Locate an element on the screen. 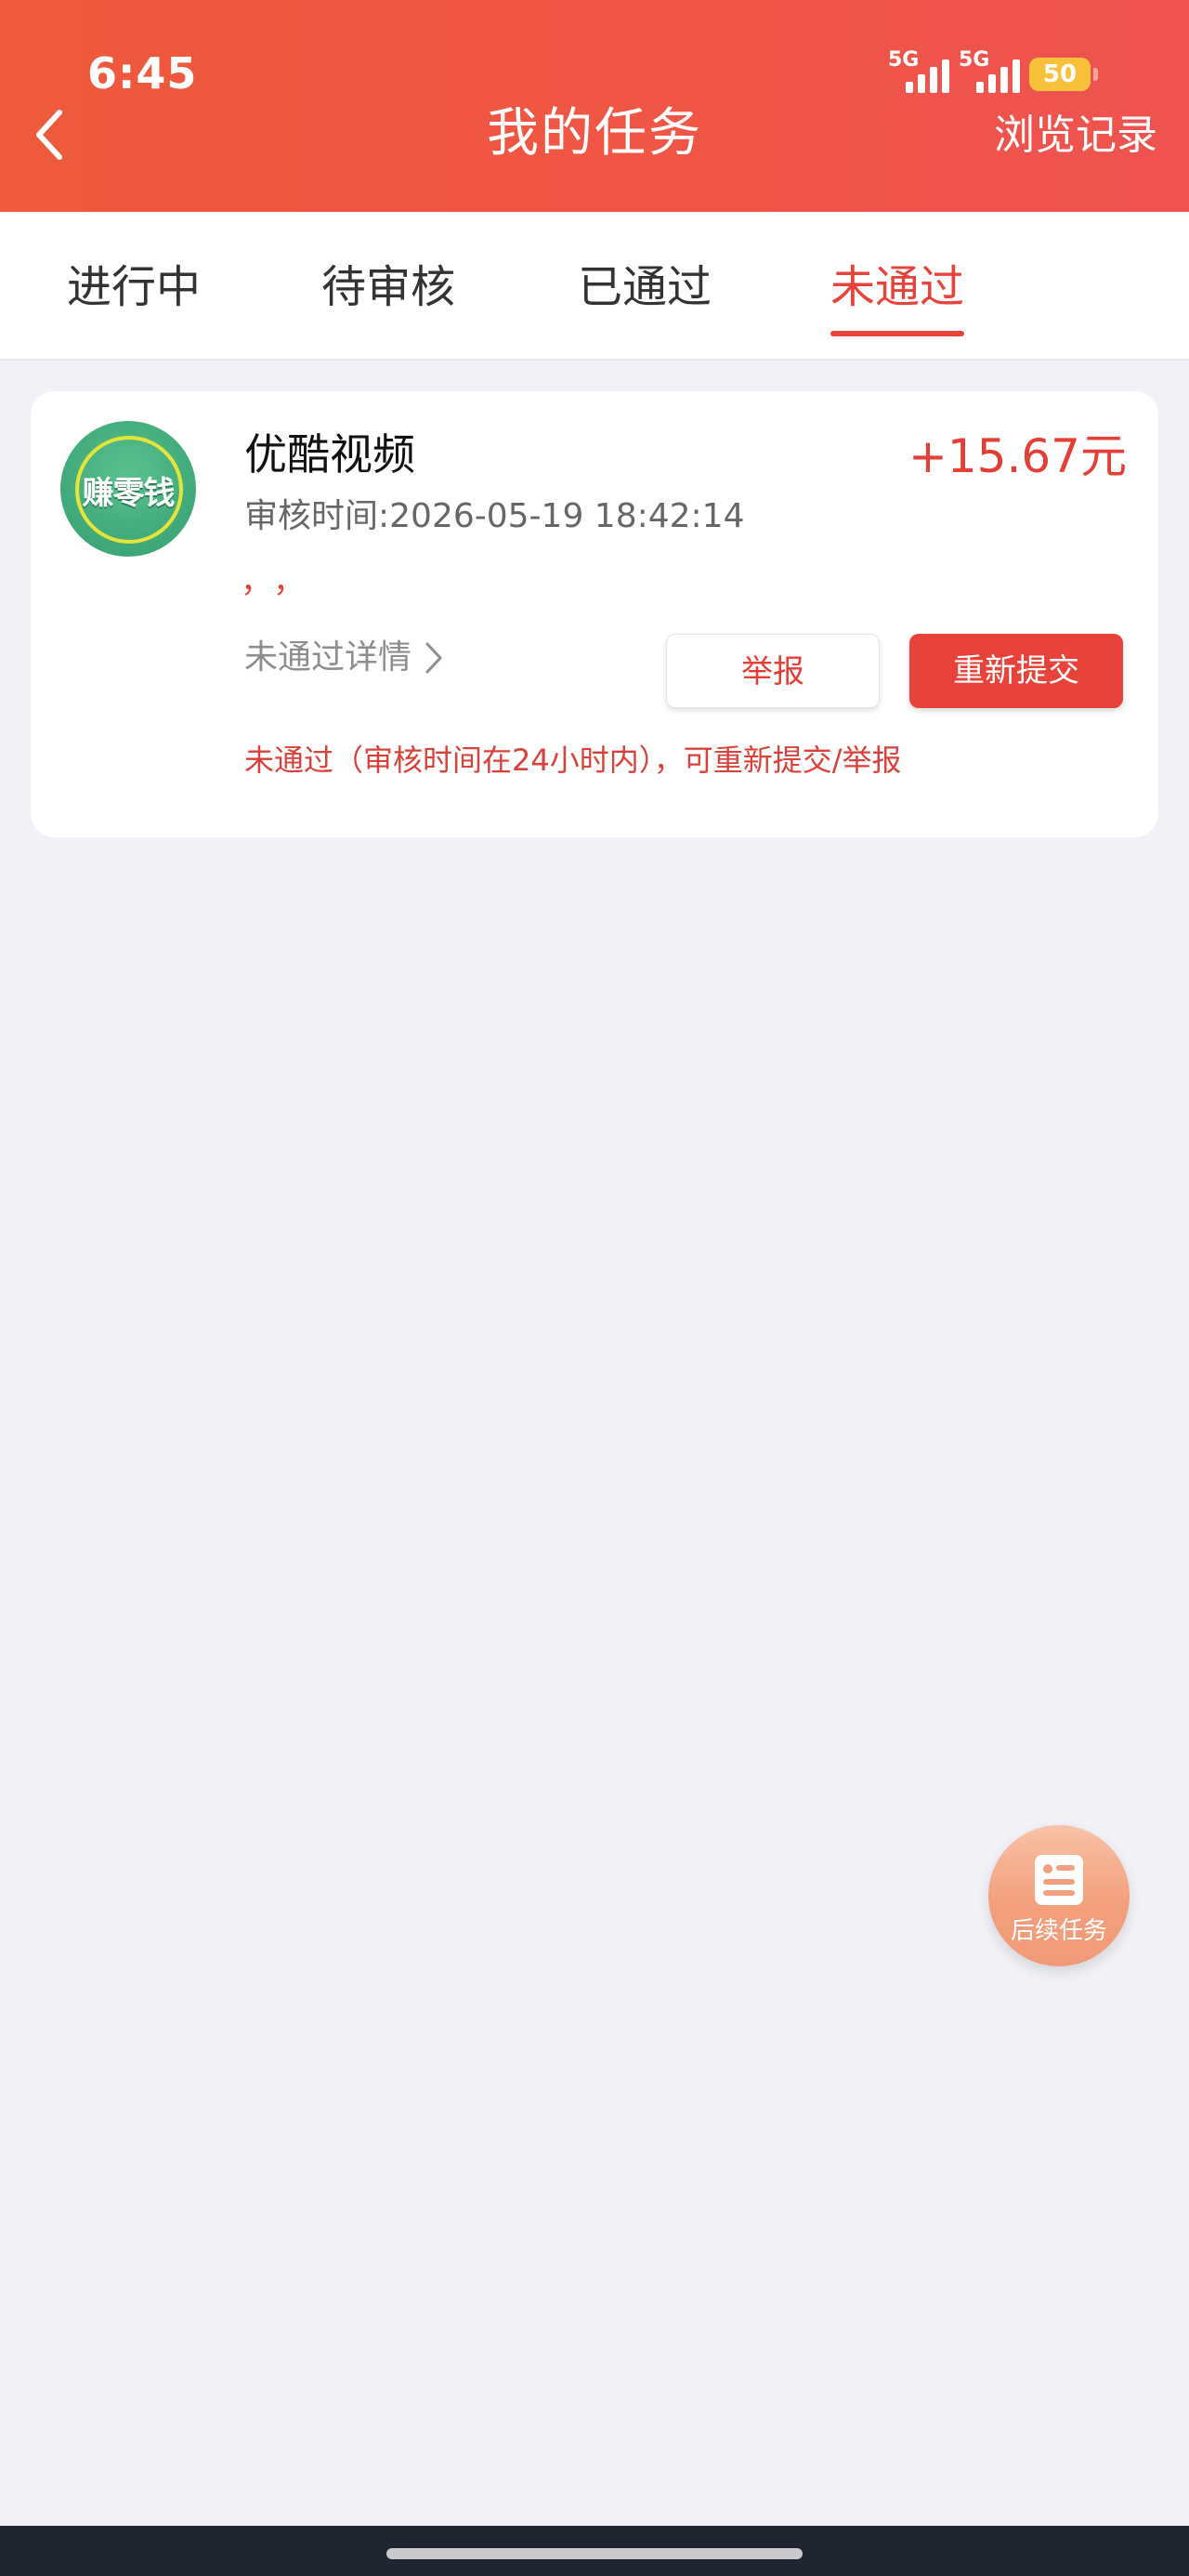  browse-history-link: 浏览记录 is located at coordinates (1075, 135).